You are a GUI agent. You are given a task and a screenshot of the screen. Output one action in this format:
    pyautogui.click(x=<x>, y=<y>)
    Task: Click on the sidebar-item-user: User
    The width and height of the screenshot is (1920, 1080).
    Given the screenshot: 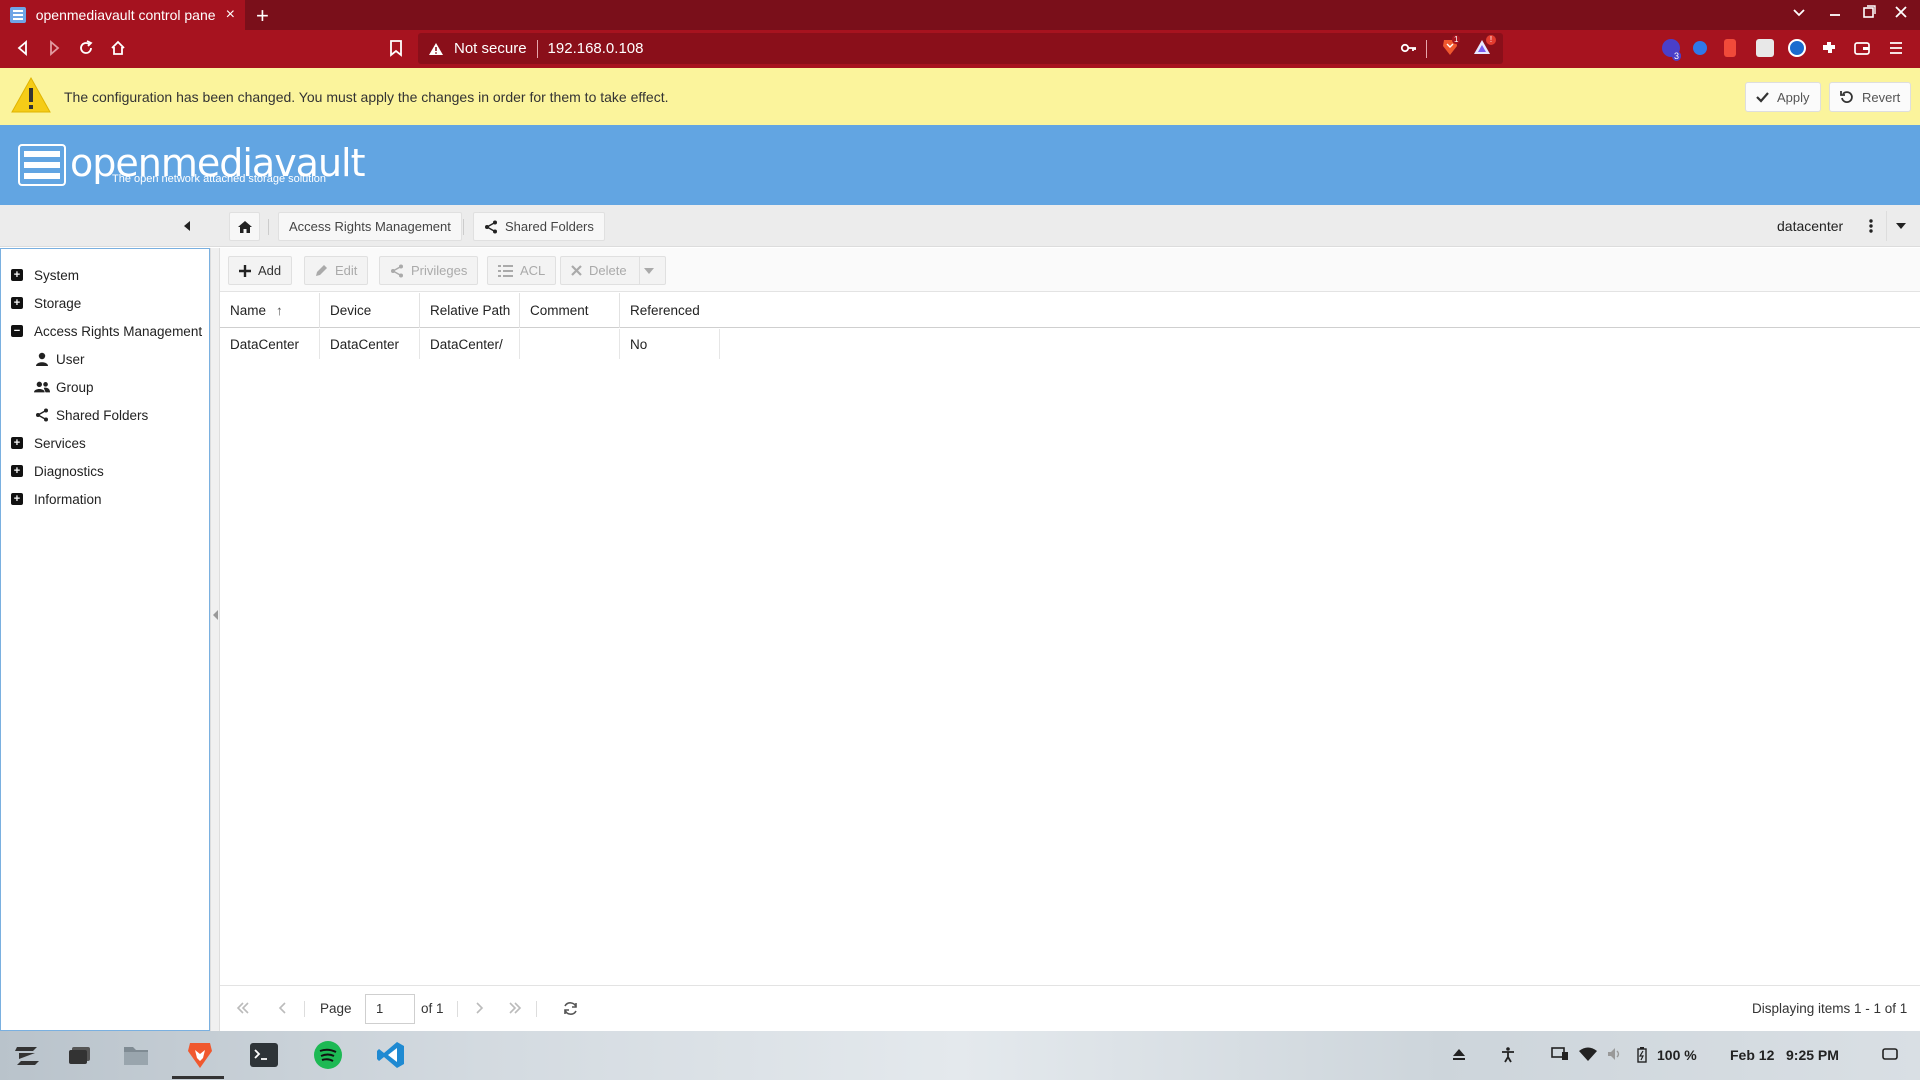 What is the action you would take?
    pyautogui.click(x=59, y=359)
    